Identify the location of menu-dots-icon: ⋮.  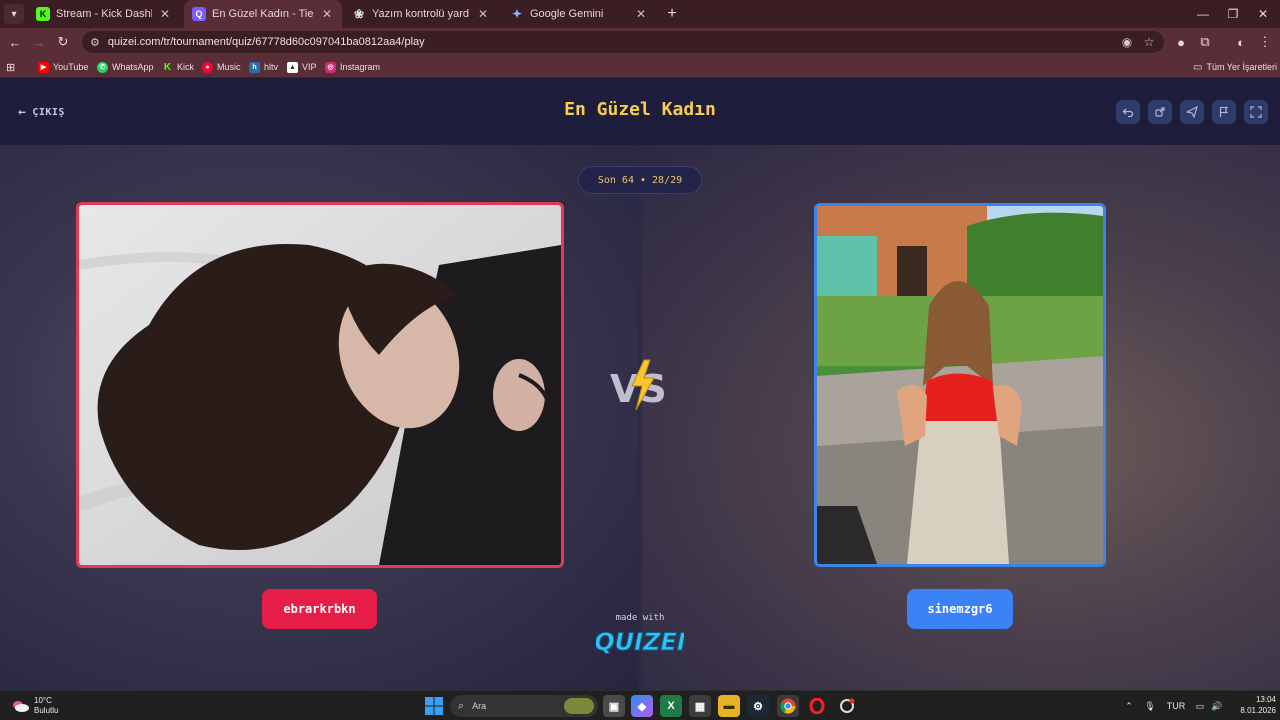
(1265, 42).